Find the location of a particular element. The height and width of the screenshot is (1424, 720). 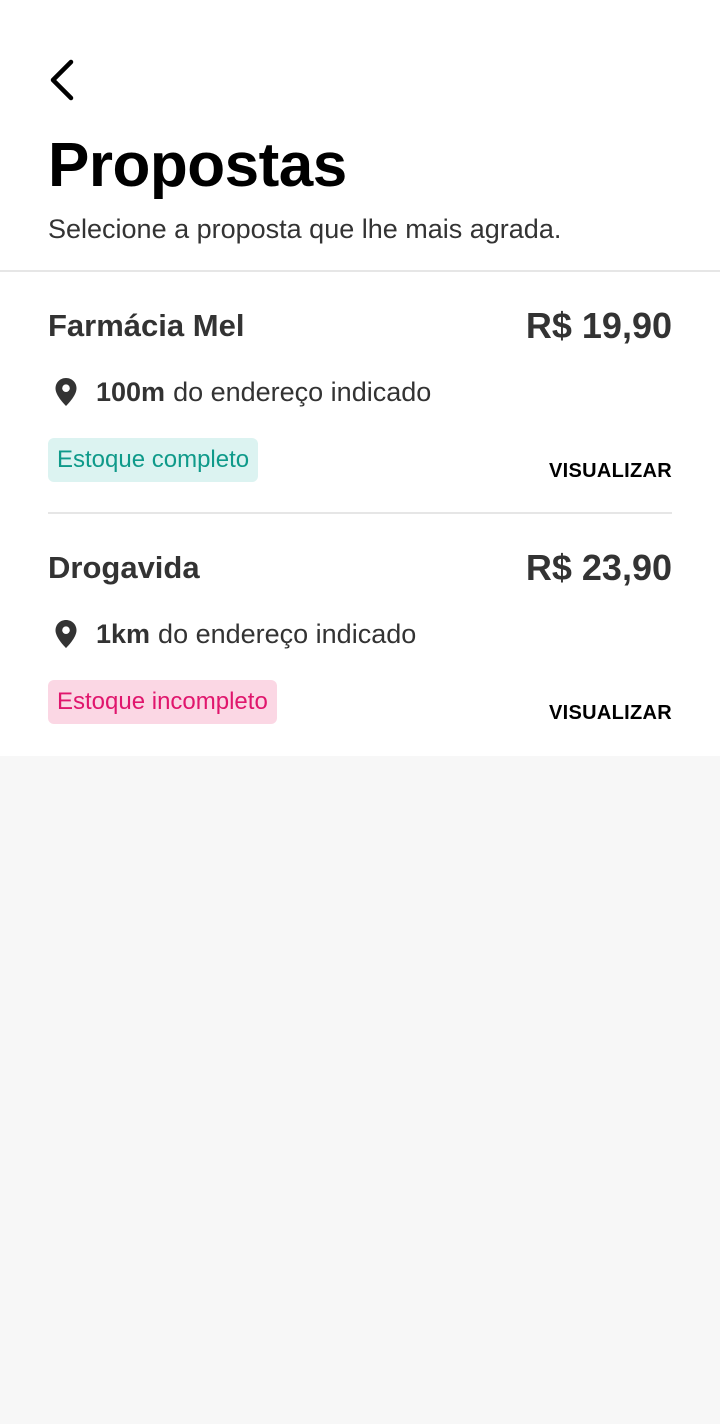

distance-row: 1km do endereço indicado is located at coordinates (232, 634).